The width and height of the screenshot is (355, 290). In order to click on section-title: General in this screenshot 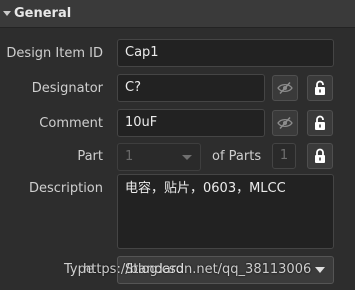, I will do `click(43, 13)`.